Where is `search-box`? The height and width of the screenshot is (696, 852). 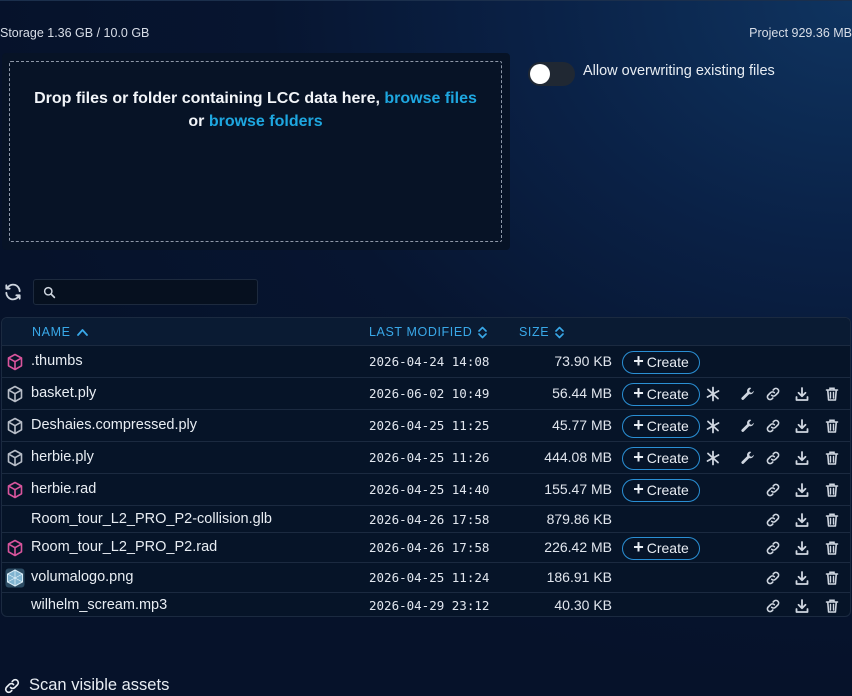 search-box is located at coordinates (145, 292).